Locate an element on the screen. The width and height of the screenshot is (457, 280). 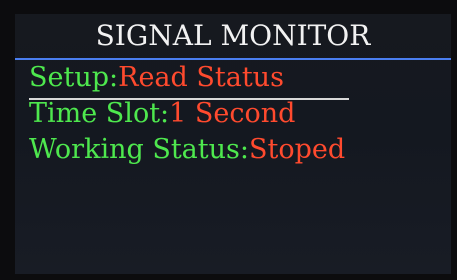
menu-item-time-slot: Time Slot:1 Second is located at coordinates (162, 114).